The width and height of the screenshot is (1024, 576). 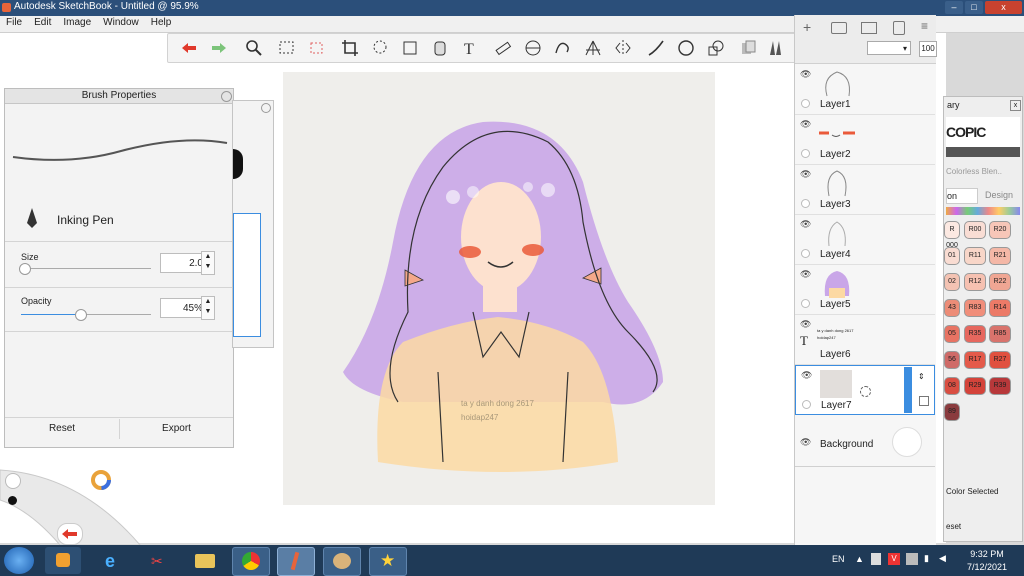 What do you see at coordinates (912, 559) in the screenshot?
I see `tray-flag-icon` at bounding box center [912, 559].